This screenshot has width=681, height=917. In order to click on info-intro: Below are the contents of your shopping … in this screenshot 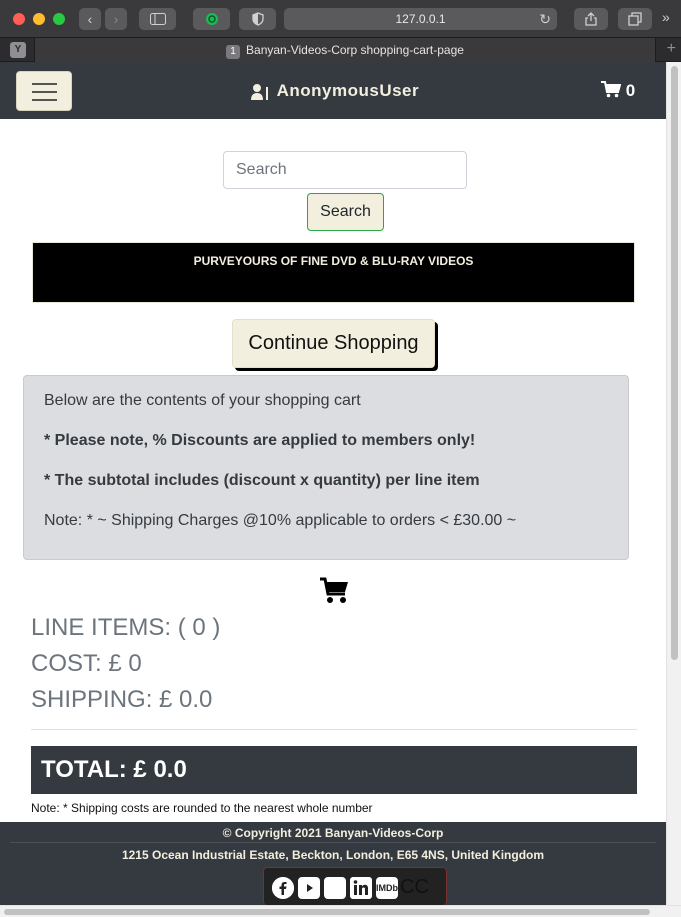, I will do `click(202, 400)`.